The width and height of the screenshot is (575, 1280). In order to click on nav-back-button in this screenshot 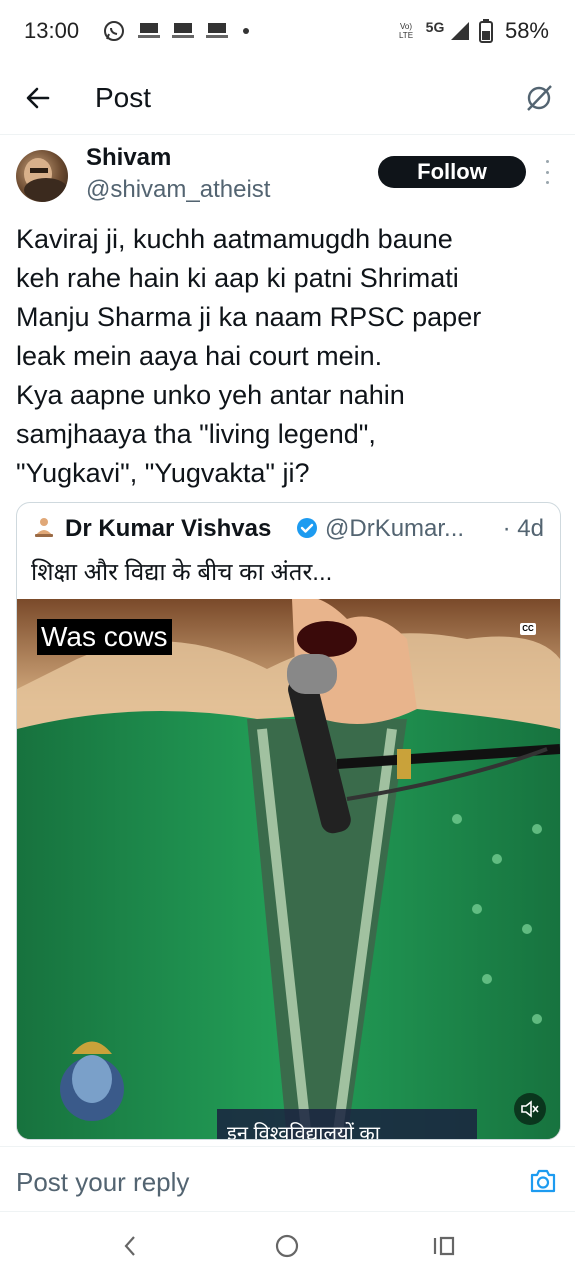, I will do `click(130, 1246)`.